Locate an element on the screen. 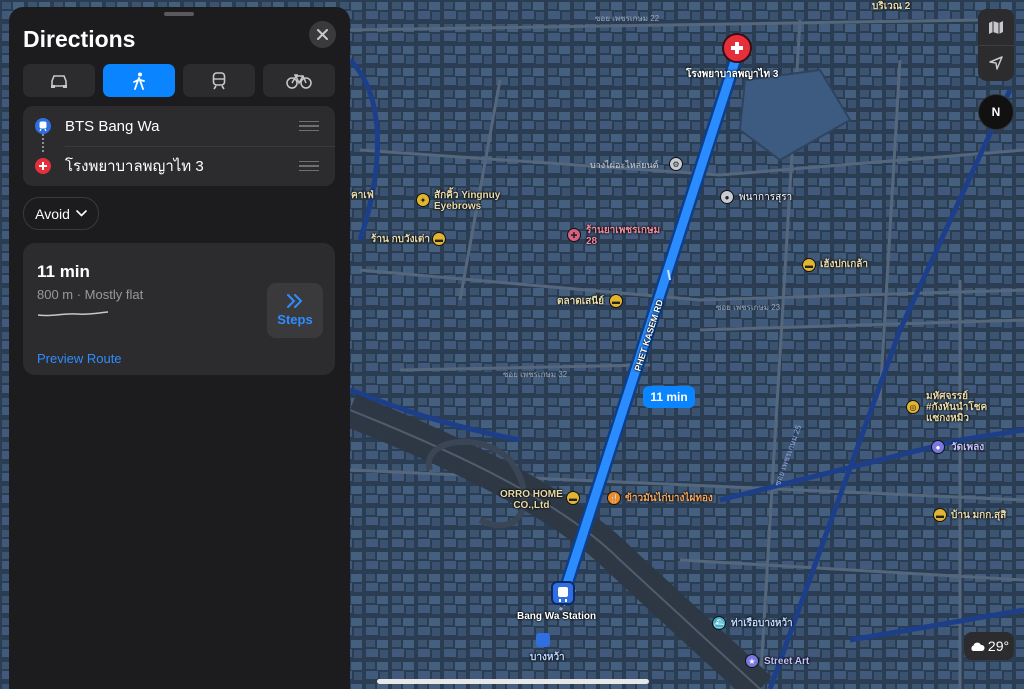  location-arrow-icon is located at coordinates (996, 63).